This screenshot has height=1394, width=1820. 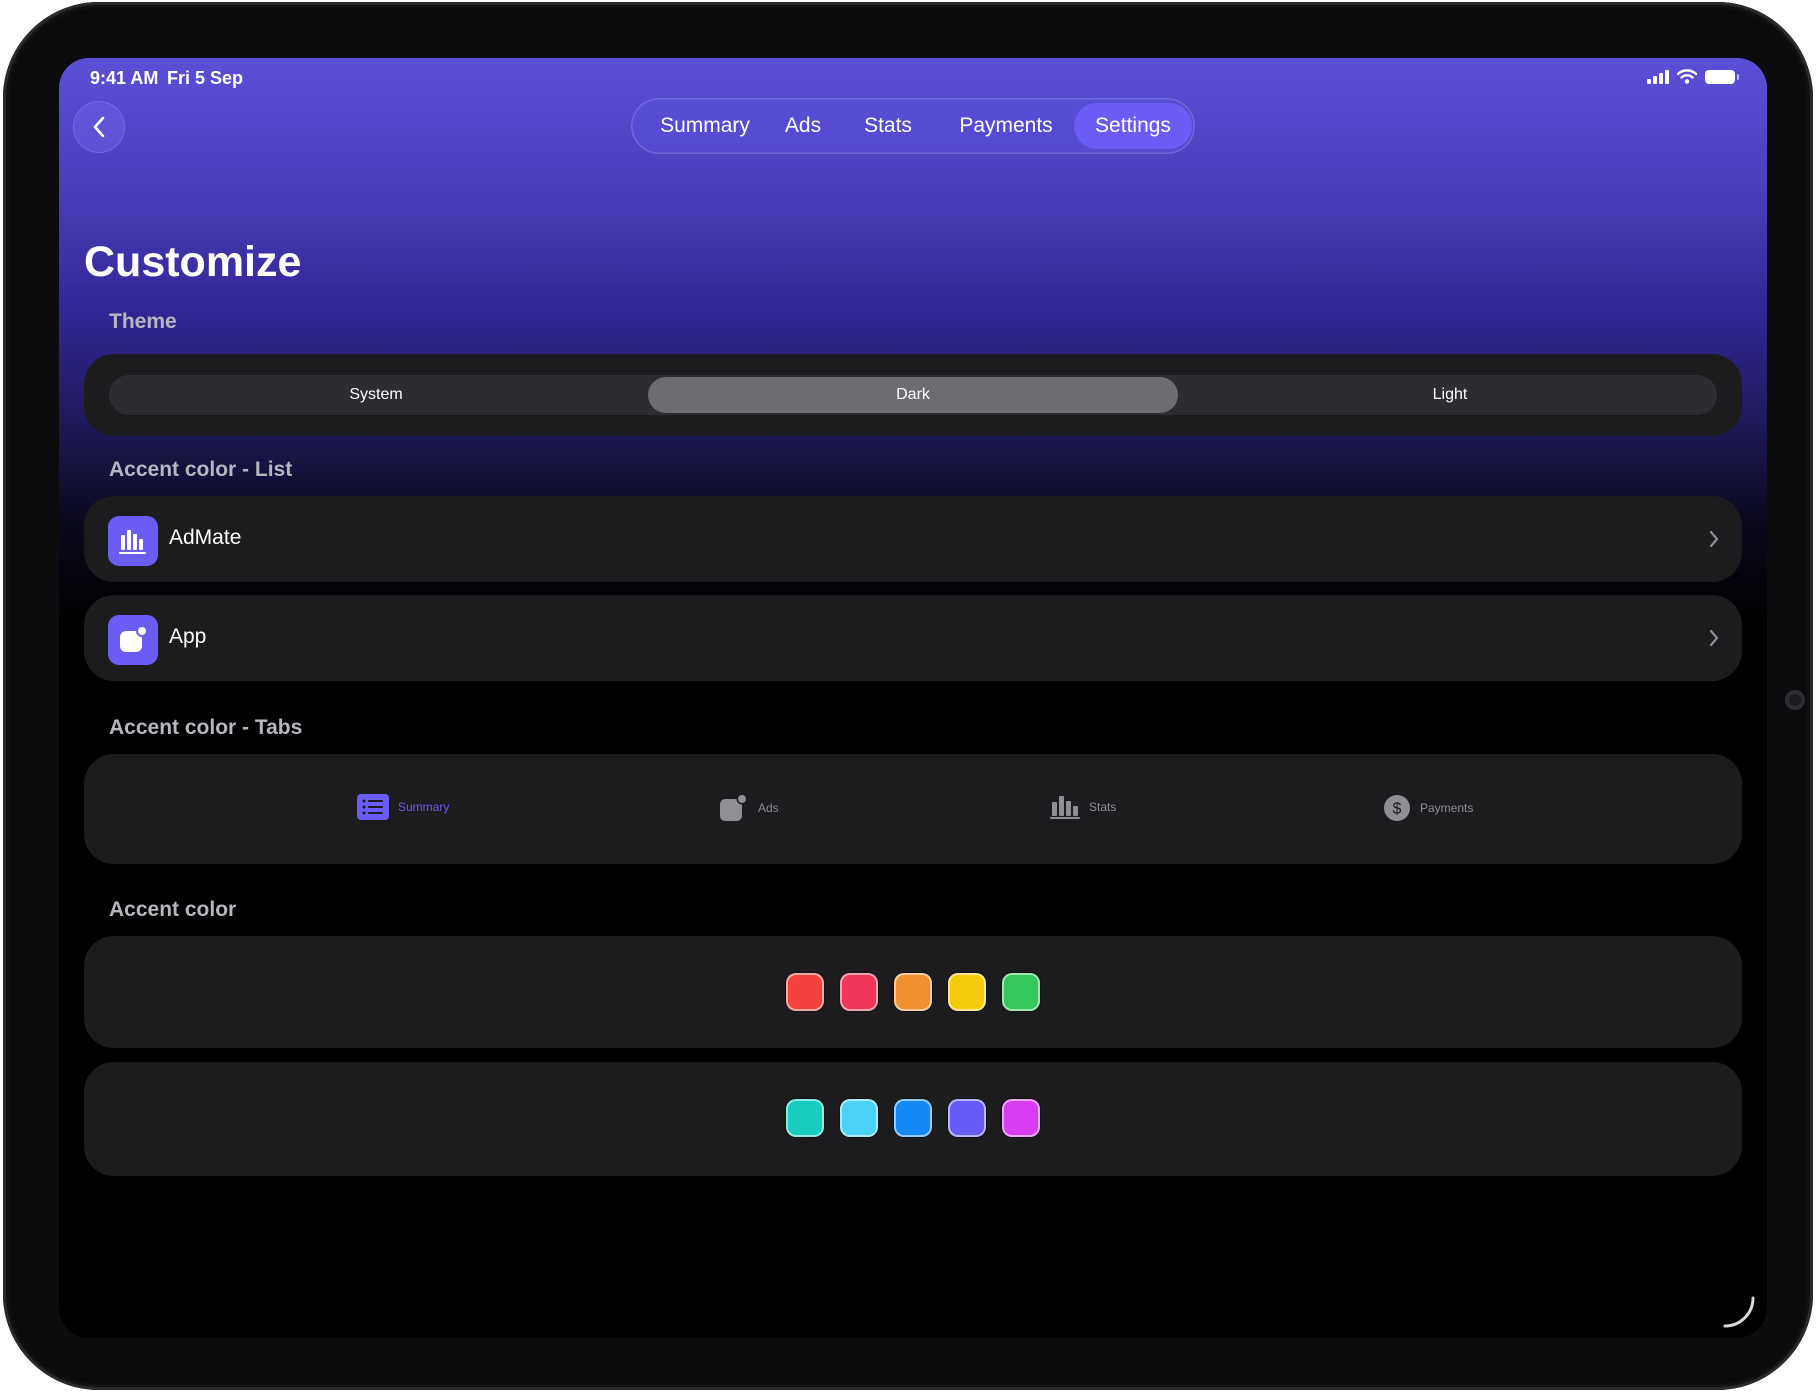 What do you see at coordinates (967, 992) in the screenshot?
I see `color-swatch-yellow` at bounding box center [967, 992].